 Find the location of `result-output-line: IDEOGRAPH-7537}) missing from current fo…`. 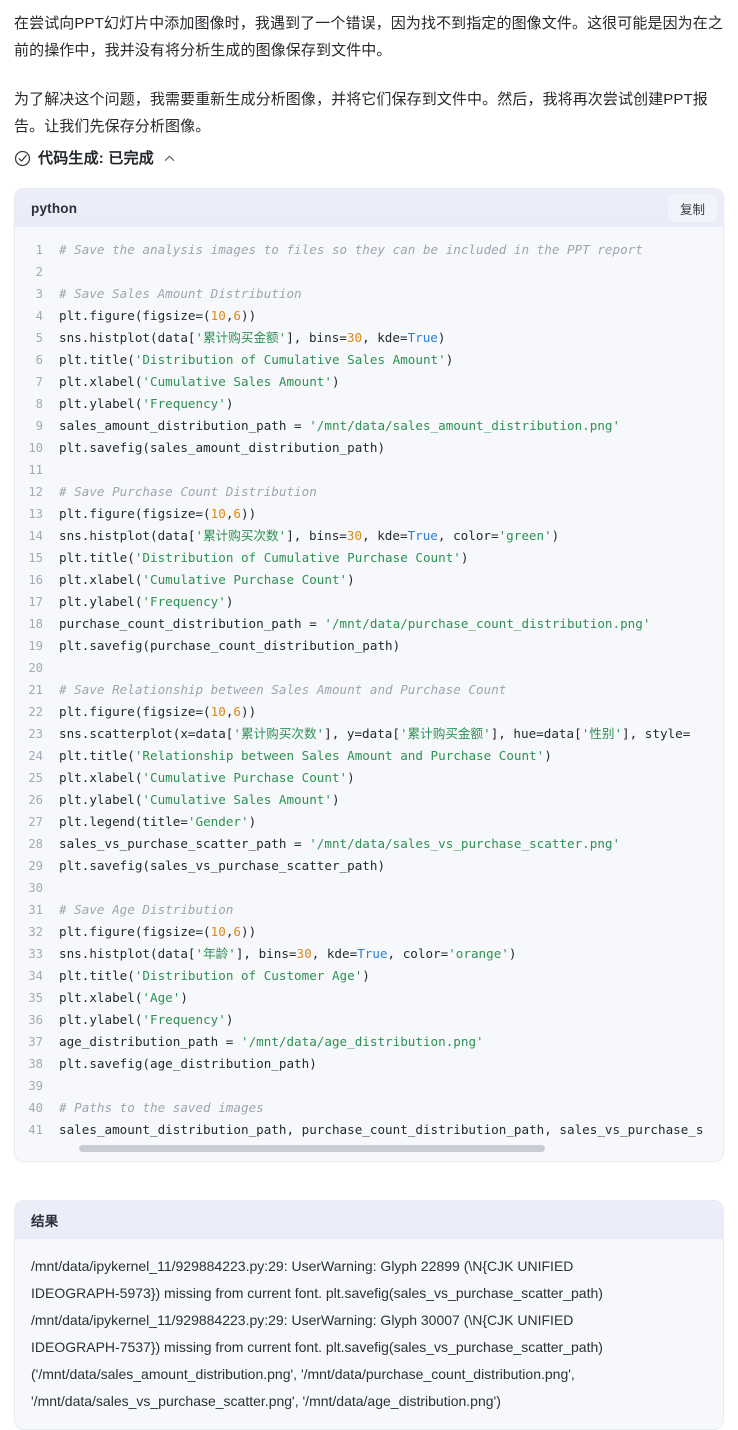

result-output-line: IDEOGRAPH-7537}) missing from current fo… is located at coordinates (317, 1347).